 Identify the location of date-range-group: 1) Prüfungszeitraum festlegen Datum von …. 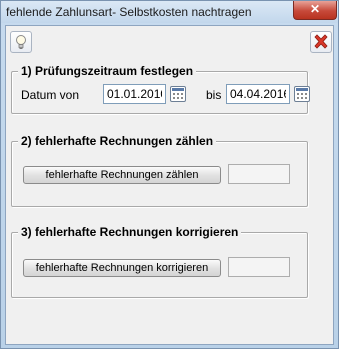
(160, 89).